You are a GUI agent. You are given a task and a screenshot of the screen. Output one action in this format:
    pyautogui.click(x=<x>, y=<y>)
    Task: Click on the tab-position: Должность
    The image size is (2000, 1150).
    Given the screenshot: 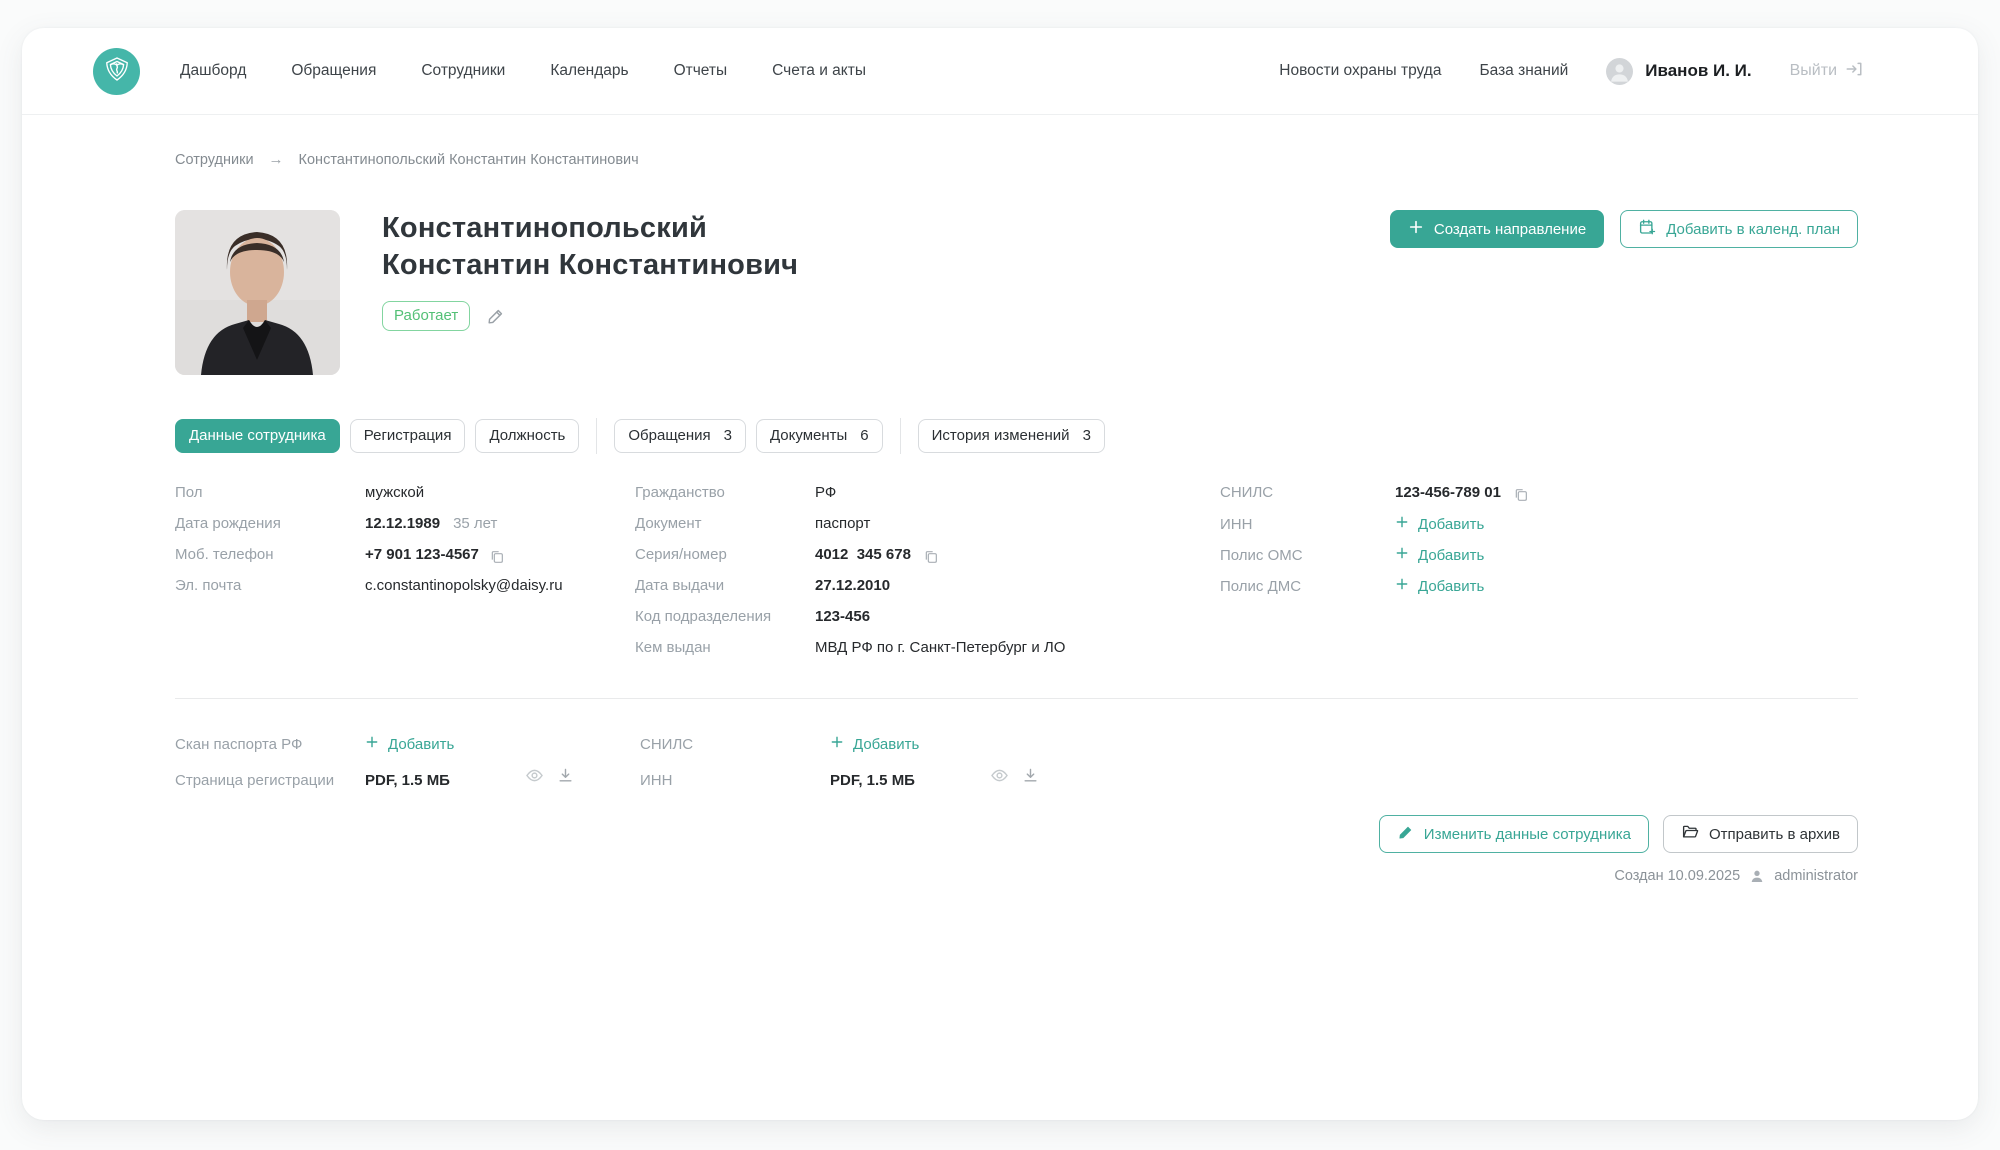 What is the action you would take?
    pyautogui.click(x=527, y=436)
    